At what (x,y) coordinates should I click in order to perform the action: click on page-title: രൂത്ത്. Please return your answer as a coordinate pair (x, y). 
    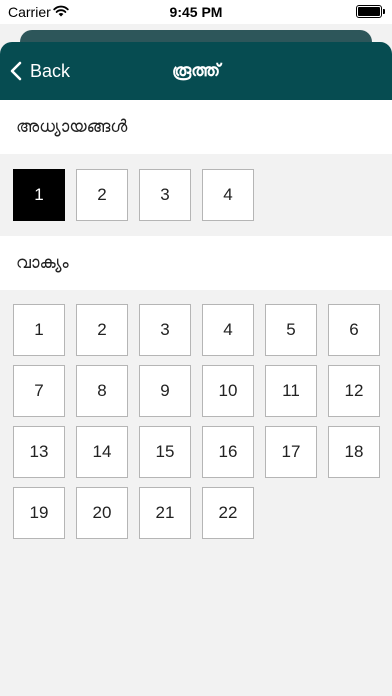
    Looking at the image, I should click on (196, 71).